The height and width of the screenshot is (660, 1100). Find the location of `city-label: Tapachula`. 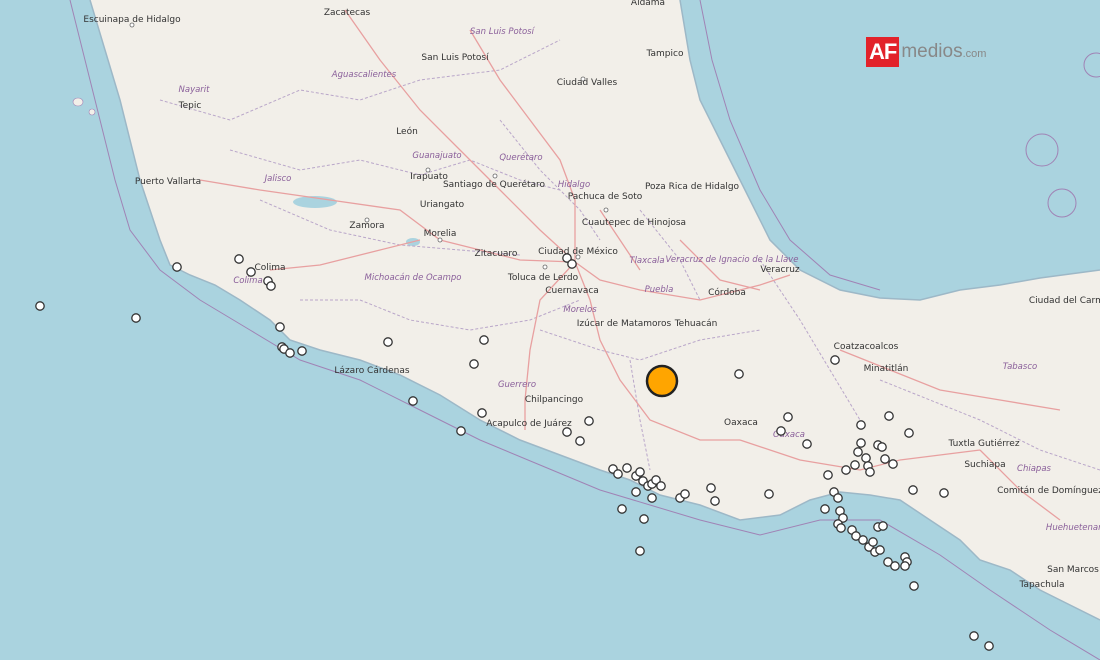

city-label: Tapachula is located at coordinates (1041, 585).